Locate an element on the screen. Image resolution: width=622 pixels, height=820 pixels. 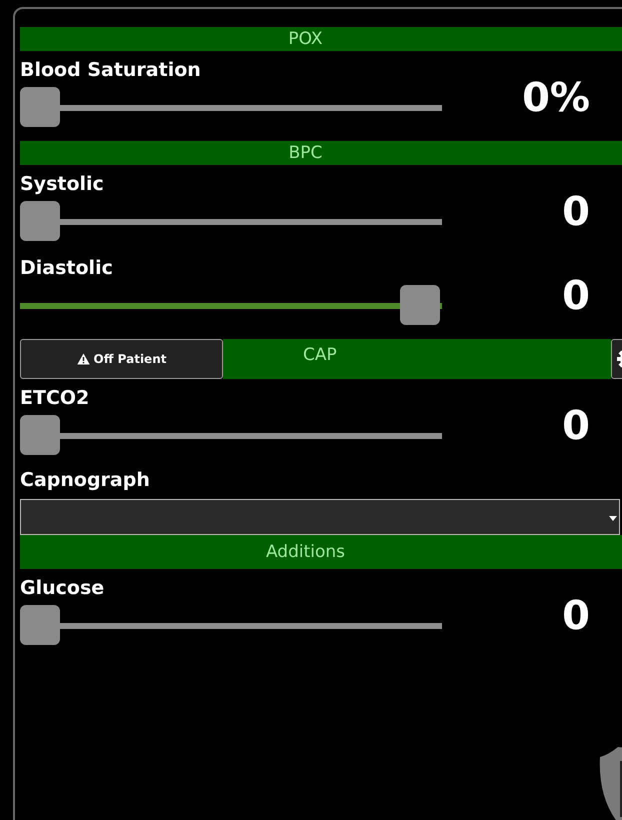
section-header: BPC is located at coordinates (321, 153).